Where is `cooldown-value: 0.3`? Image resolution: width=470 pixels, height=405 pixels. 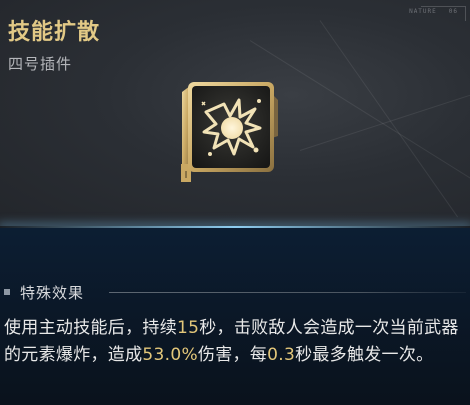 cooldown-value: 0.3 is located at coordinates (281, 355).